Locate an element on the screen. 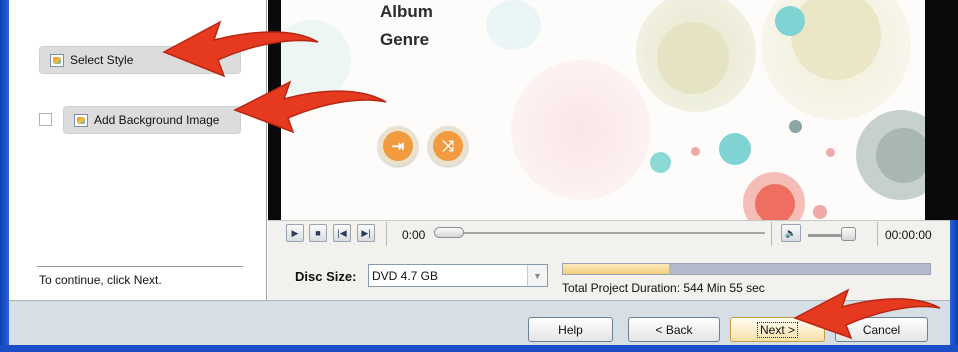 This screenshot has height=352, width=958. skip-back-icon: |◀ is located at coordinates (342, 232).